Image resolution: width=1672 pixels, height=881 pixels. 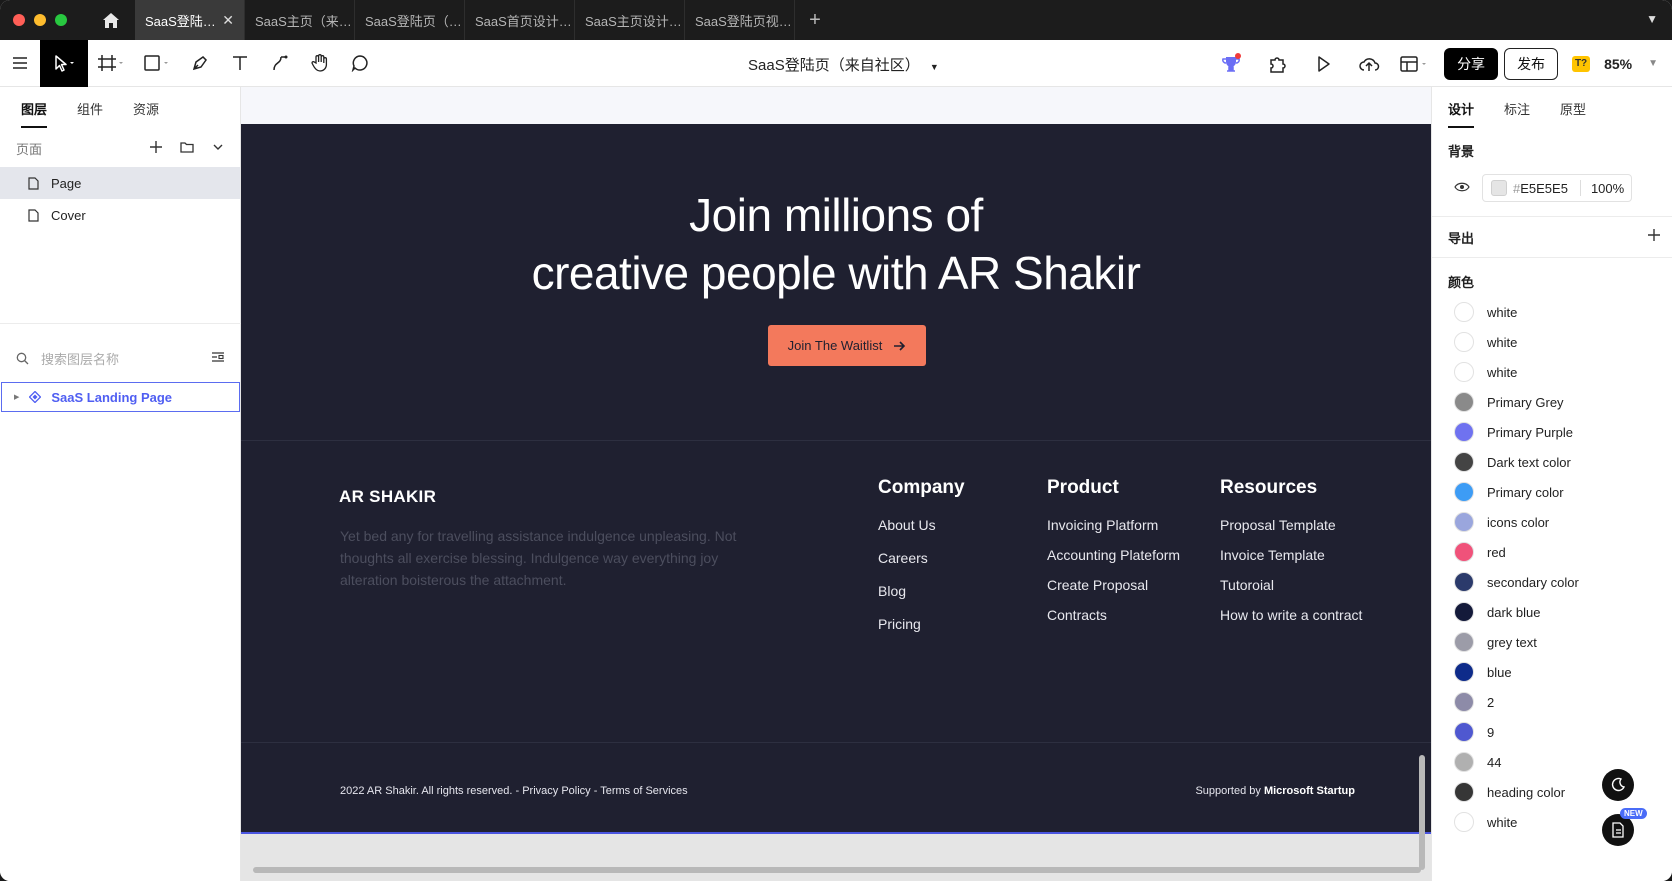 What do you see at coordinates (921, 525) in the screenshot?
I see `footer-link: About Us` at bounding box center [921, 525].